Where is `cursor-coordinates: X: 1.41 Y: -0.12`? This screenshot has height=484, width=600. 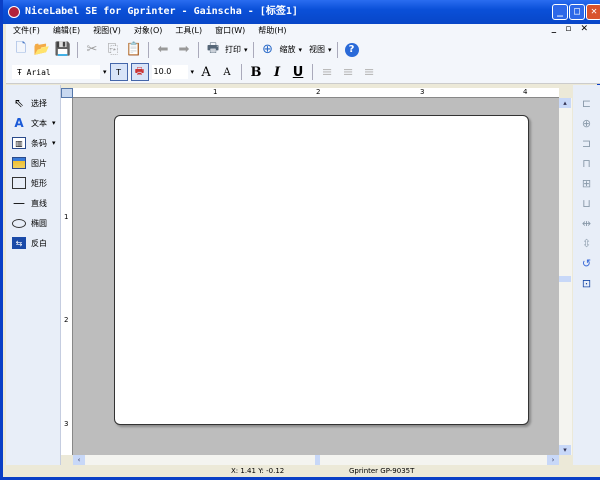 cursor-coordinates: X: 1.41 Y: -0.12 is located at coordinates (258, 471).